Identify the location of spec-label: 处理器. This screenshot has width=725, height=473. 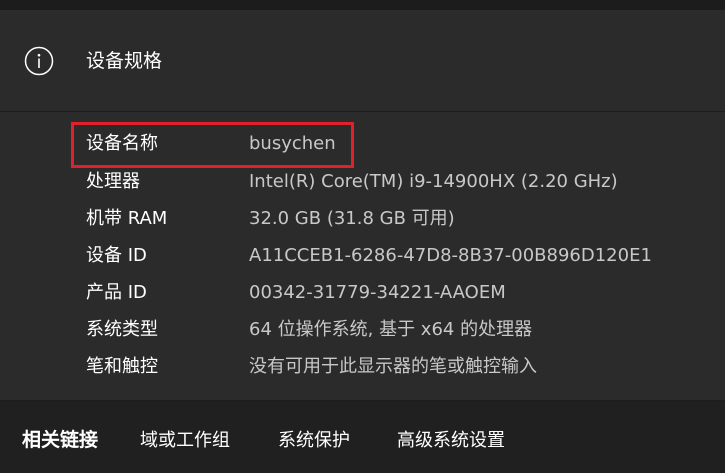
(113, 181).